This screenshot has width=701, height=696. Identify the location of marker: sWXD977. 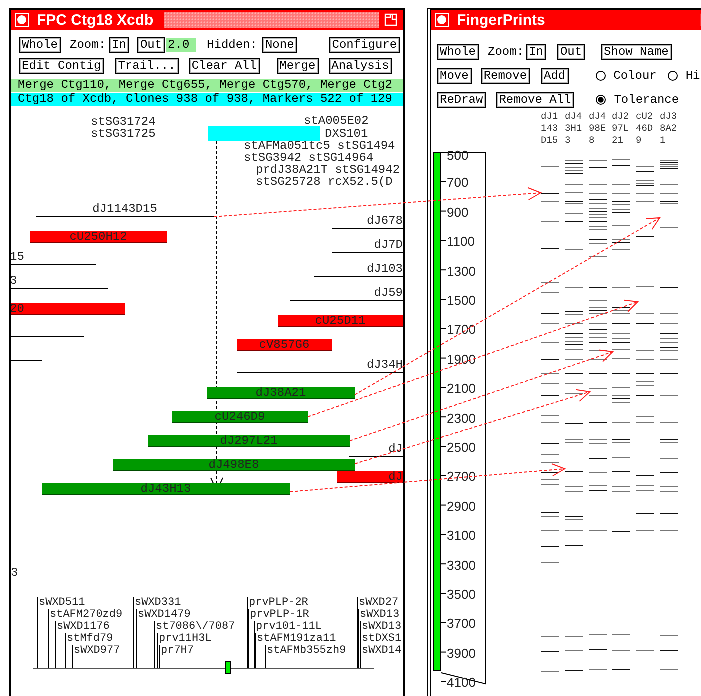
(97, 651).